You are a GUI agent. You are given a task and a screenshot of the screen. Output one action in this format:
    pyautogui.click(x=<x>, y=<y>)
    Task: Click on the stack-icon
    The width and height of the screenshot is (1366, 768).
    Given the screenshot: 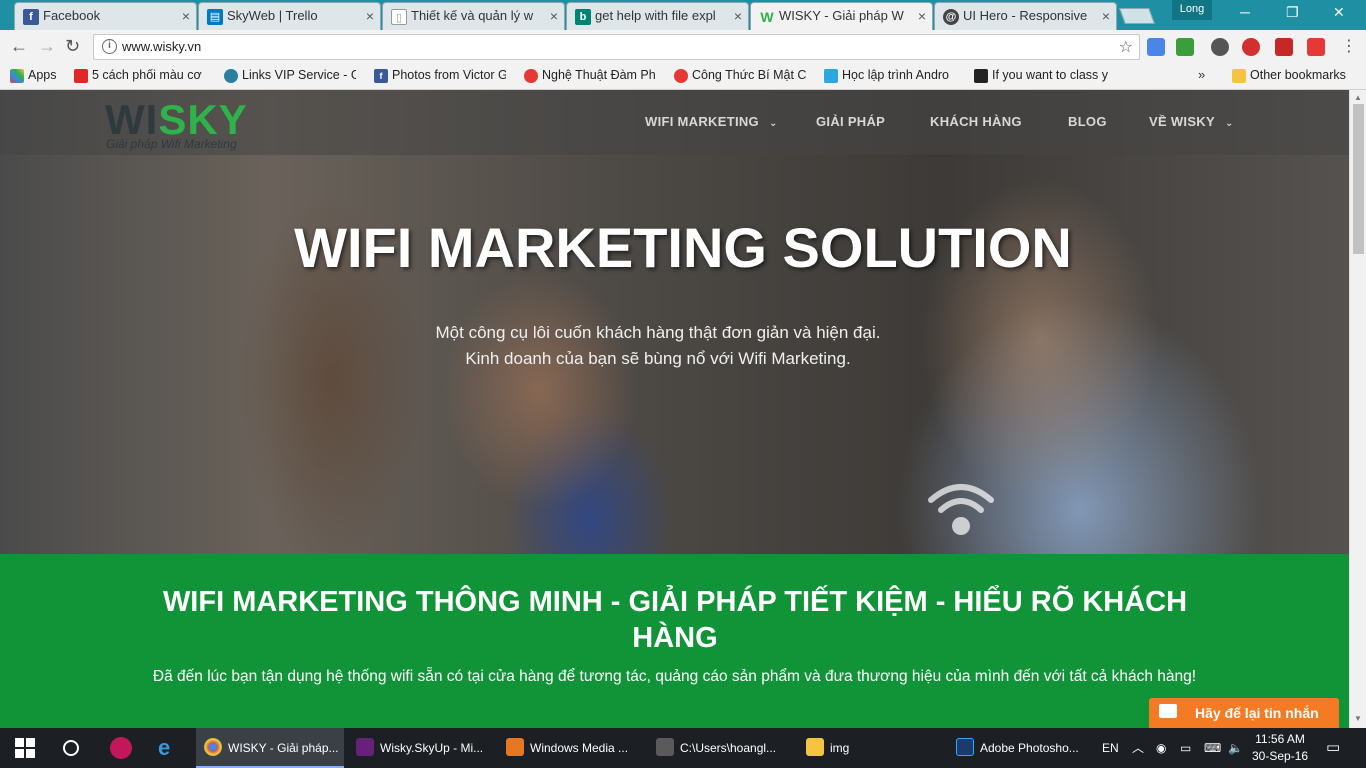 What is the action you would take?
    pyautogui.click(x=981, y=76)
    